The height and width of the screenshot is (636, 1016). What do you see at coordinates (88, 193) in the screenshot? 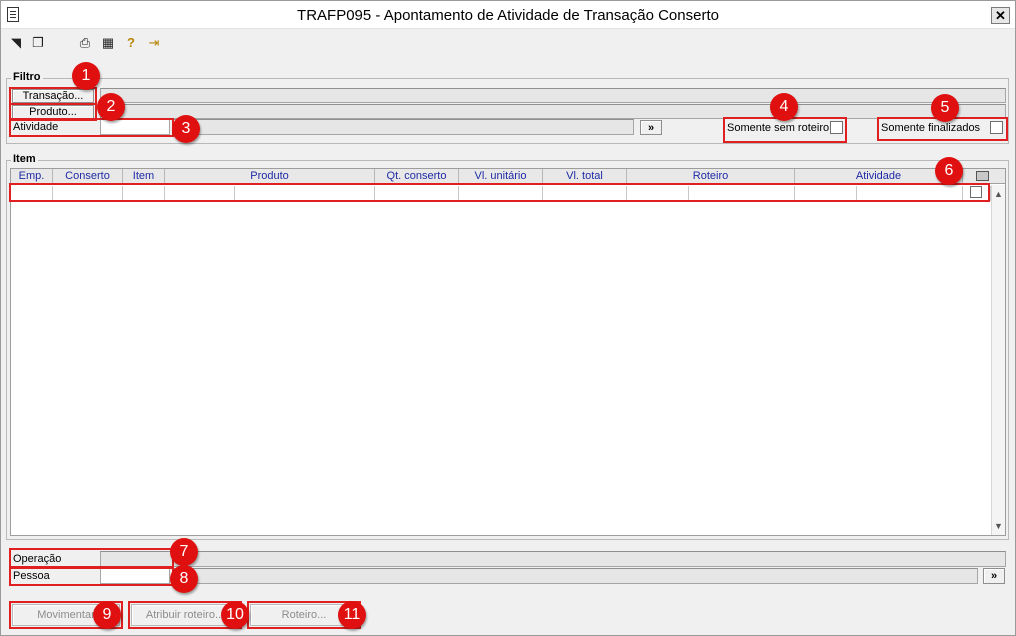
I see `cell-conserto` at bounding box center [88, 193].